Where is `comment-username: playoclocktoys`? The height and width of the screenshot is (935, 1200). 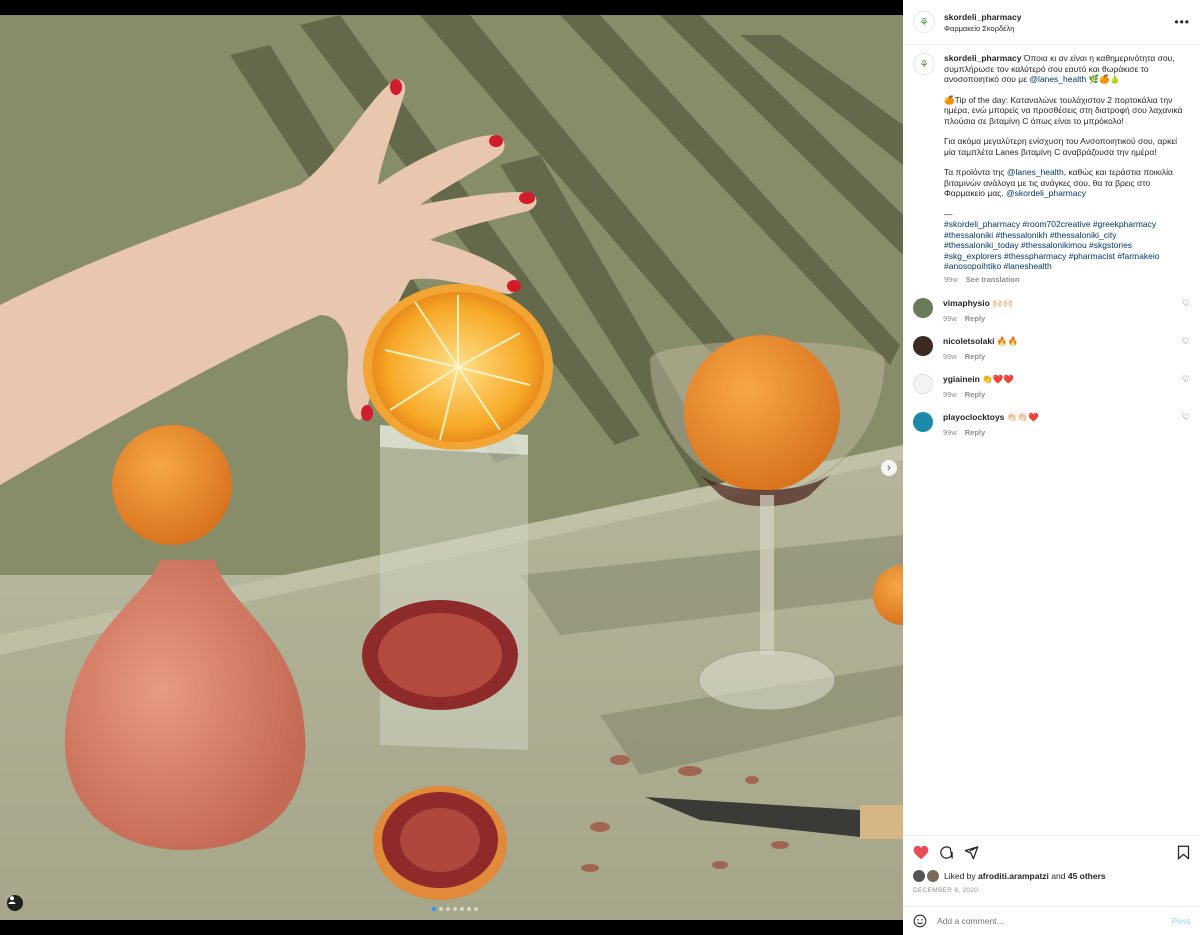 comment-username: playoclocktoys is located at coordinates (973, 417).